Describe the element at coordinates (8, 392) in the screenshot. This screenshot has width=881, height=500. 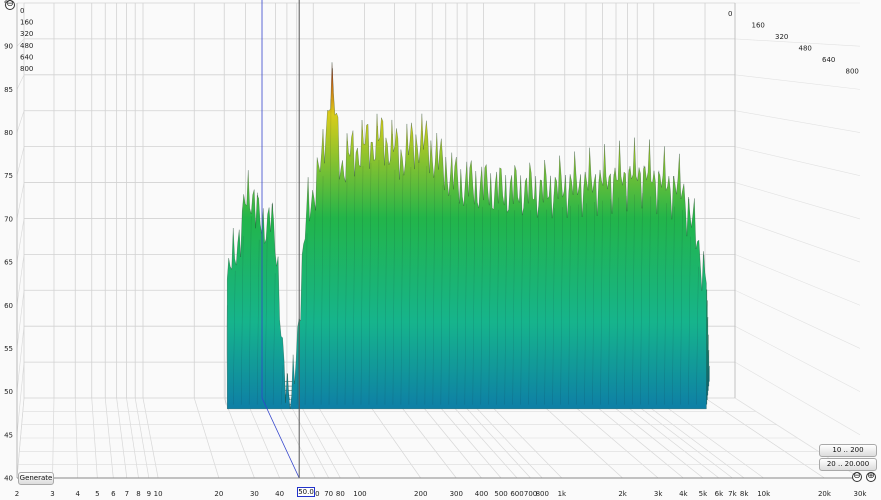
I see `y-tick-label: 50` at that location.